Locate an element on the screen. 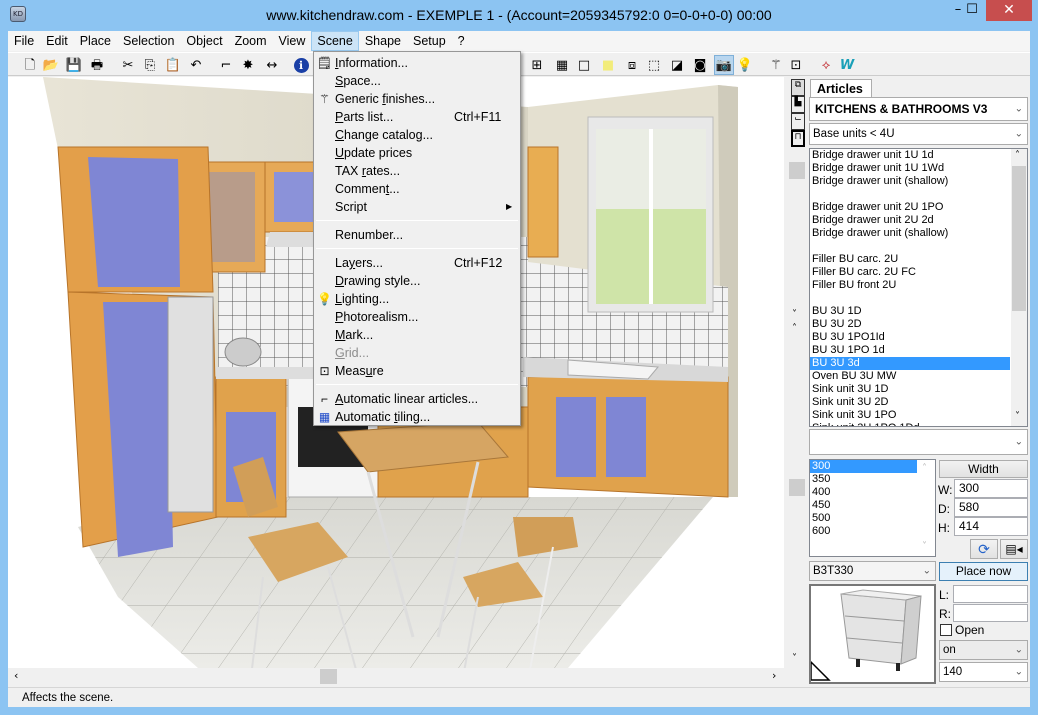 This screenshot has width=1038, height=715. wall-tab: ▙ is located at coordinates (798, 104).